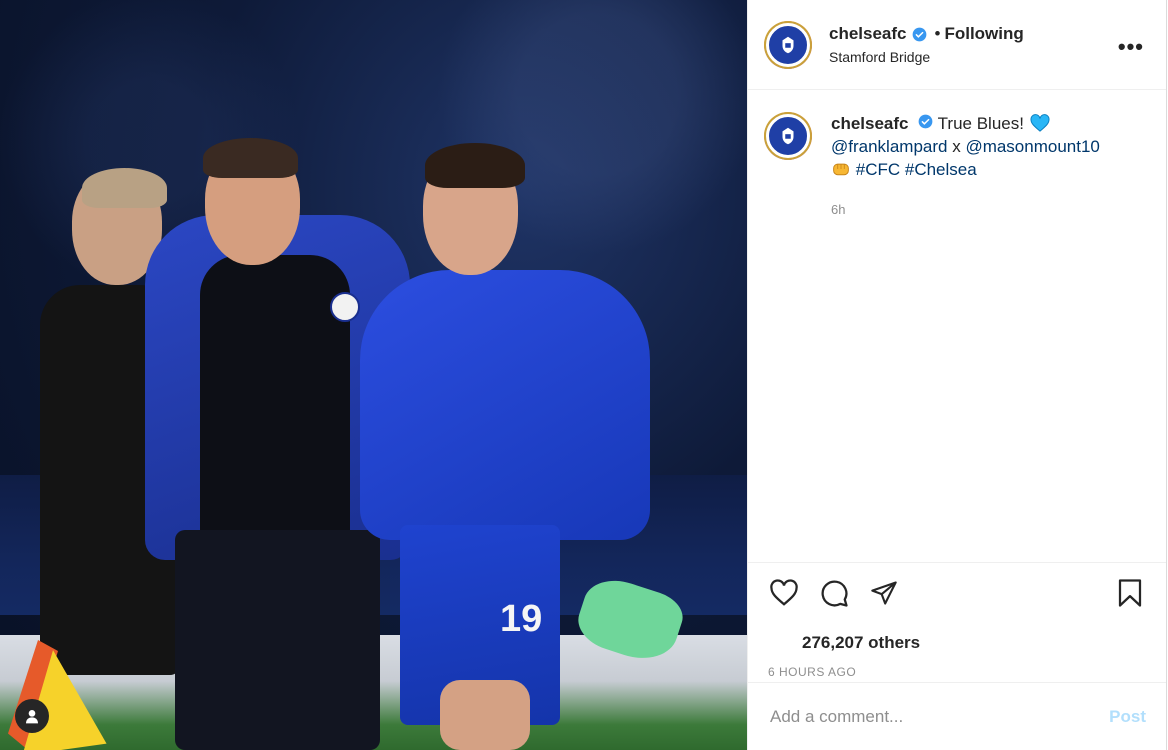 The height and width of the screenshot is (750, 1168). What do you see at coordinates (57, 697) in the screenshot?
I see `linesman-flag` at bounding box center [57, 697].